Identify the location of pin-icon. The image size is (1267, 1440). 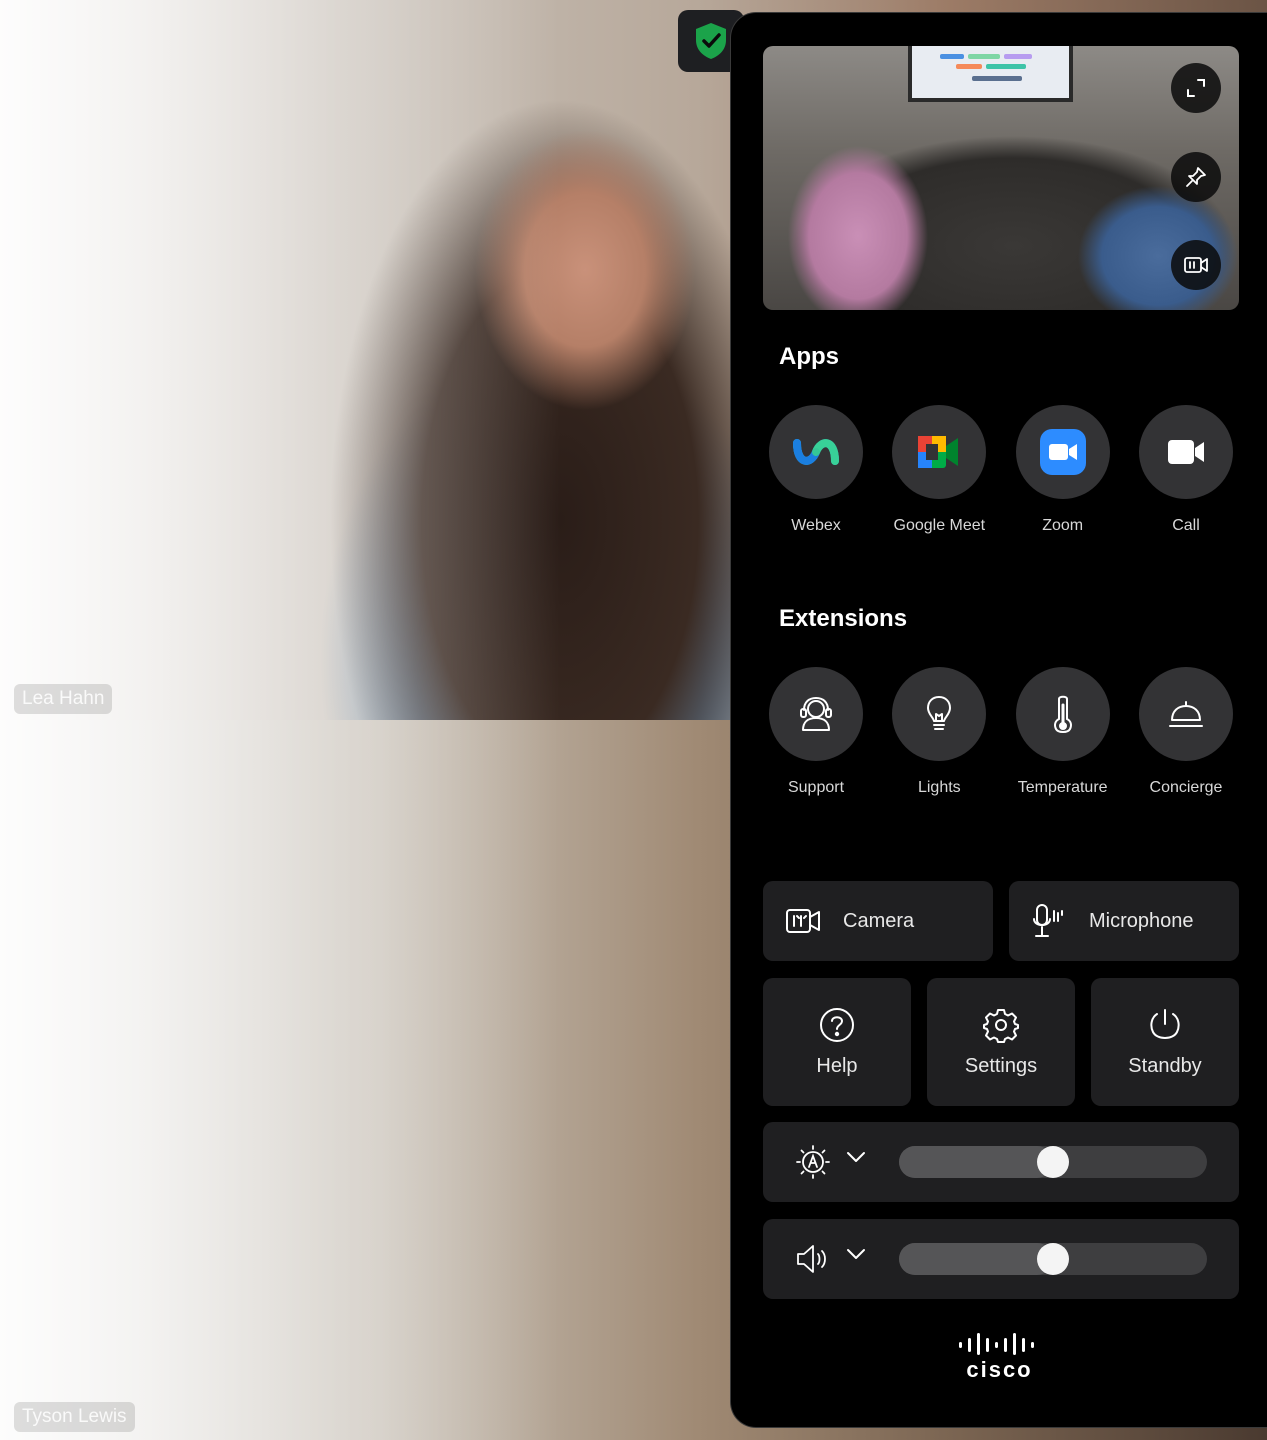
(1196, 177).